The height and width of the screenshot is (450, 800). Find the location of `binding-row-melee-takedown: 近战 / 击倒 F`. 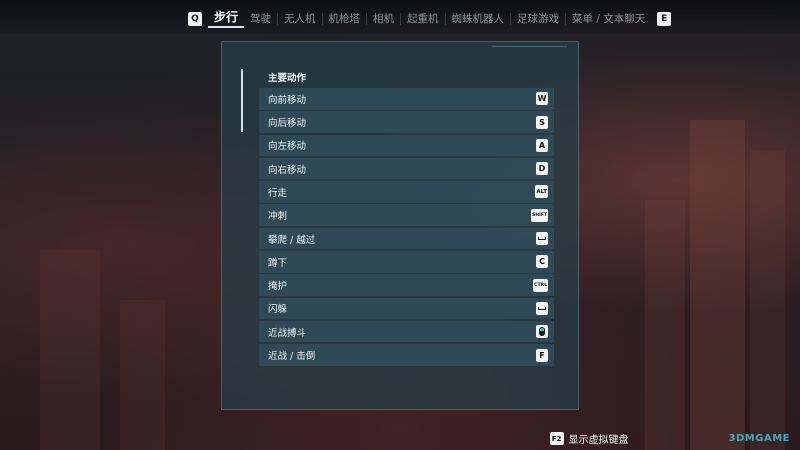

binding-row-melee-takedown: 近战 / 击倒 F is located at coordinates (406, 355).